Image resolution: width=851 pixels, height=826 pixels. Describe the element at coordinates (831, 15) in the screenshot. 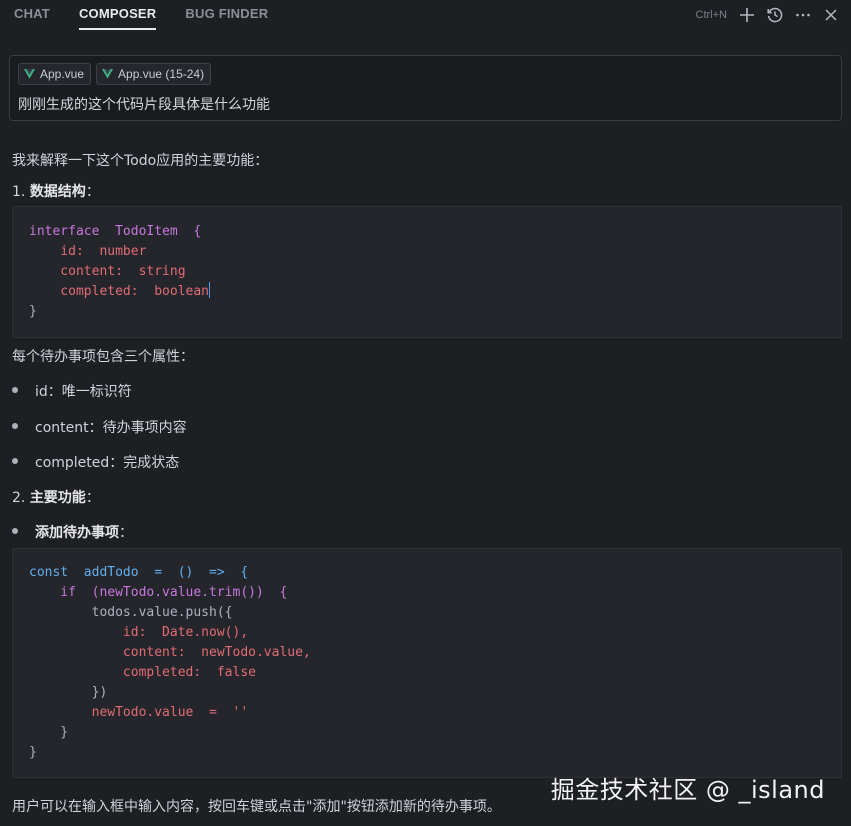

I see `close-icon` at that location.